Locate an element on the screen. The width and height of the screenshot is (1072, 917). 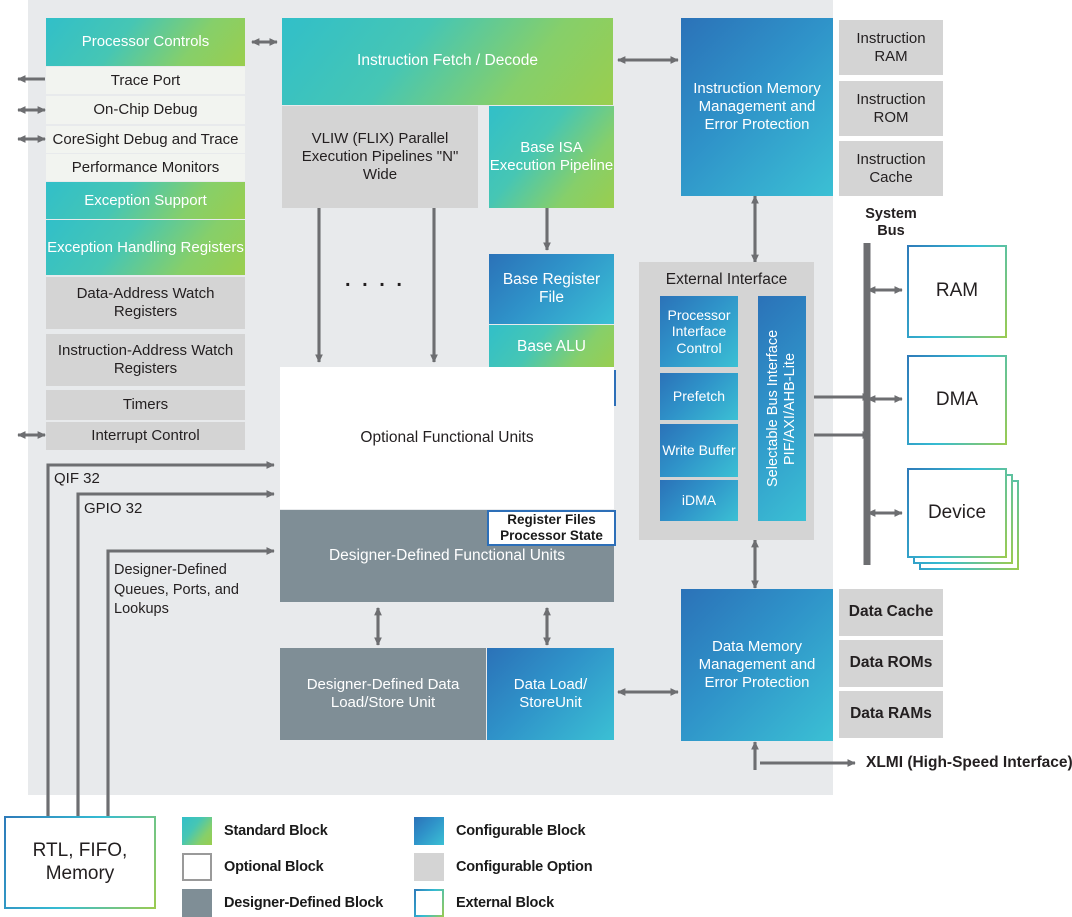
legend-item-standard-block: Standard Block is located at coordinates (255, 831).